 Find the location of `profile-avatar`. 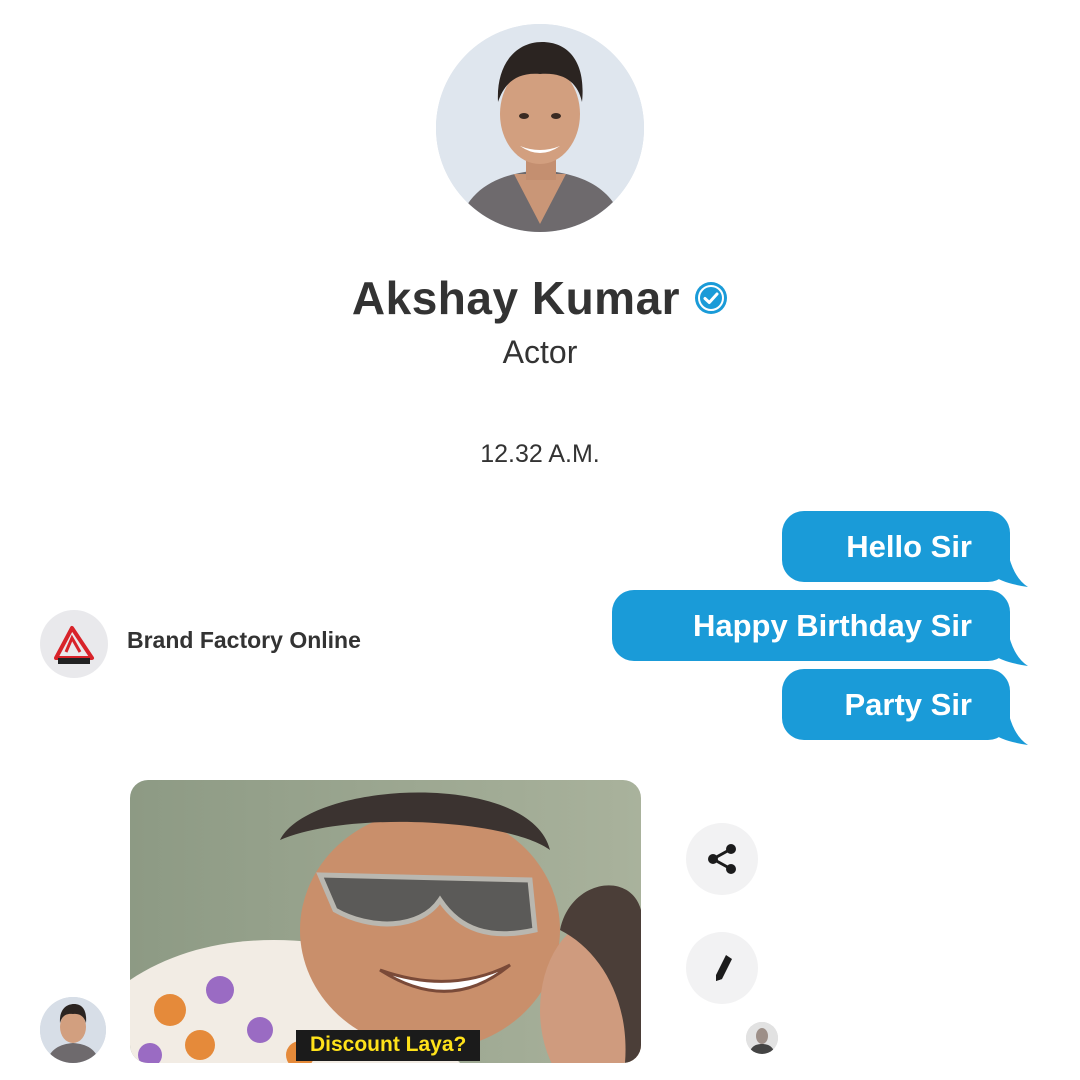

profile-avatar is located at coordinates (540, 128).